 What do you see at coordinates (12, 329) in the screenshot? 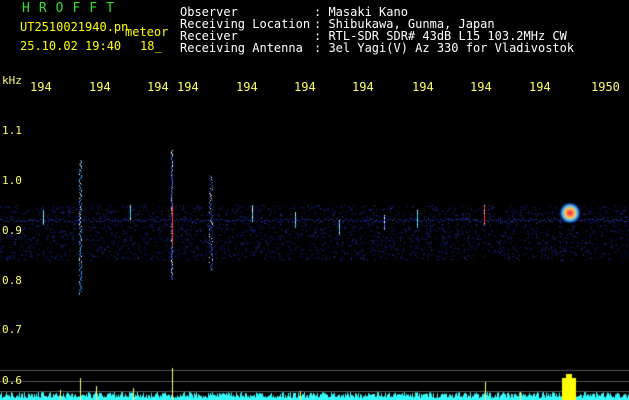
I see `y-tick: 0.7` at bounding box center [12, 329].